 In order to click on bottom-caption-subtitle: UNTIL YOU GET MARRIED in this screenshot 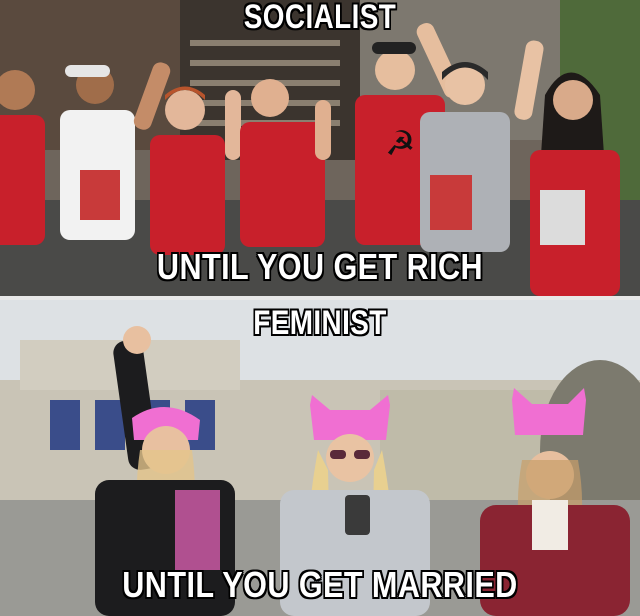, I will do `click(320, 584)`.